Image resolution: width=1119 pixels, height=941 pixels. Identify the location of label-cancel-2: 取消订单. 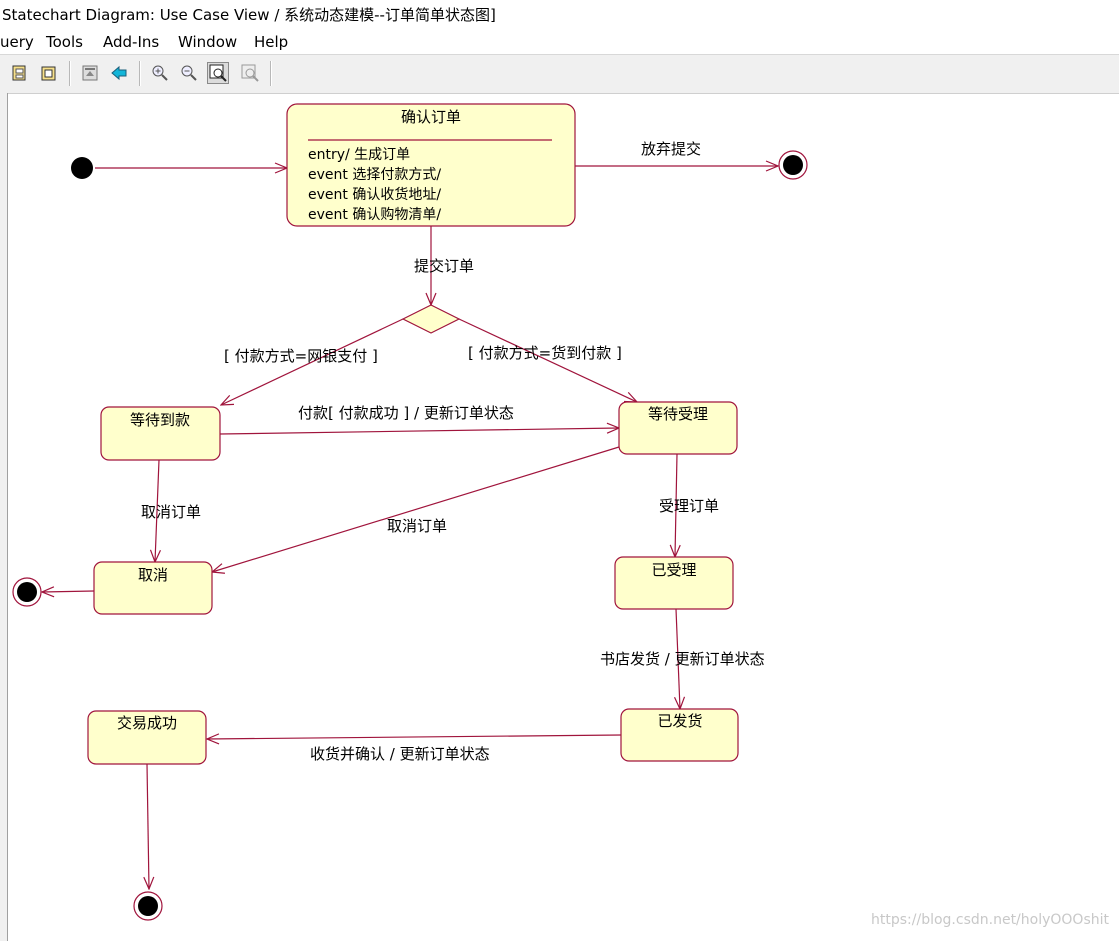
(417, 526).